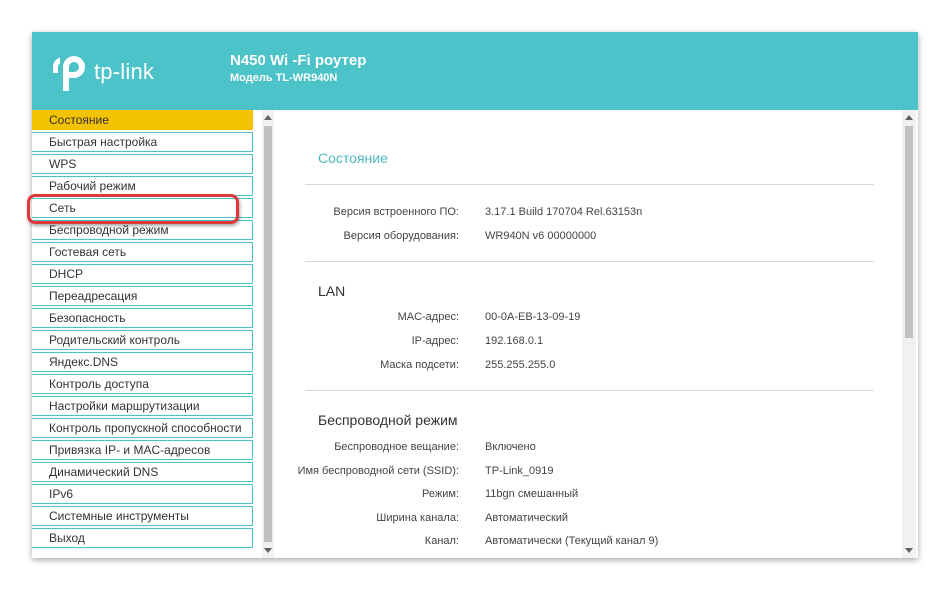 This screenshot has width=950, height=590. What do you see at coordinates (378, 471) in the screenshot?
I see `ssid-label: Имя беспроводной сети (SSID):` at bounding box center [378, 471].